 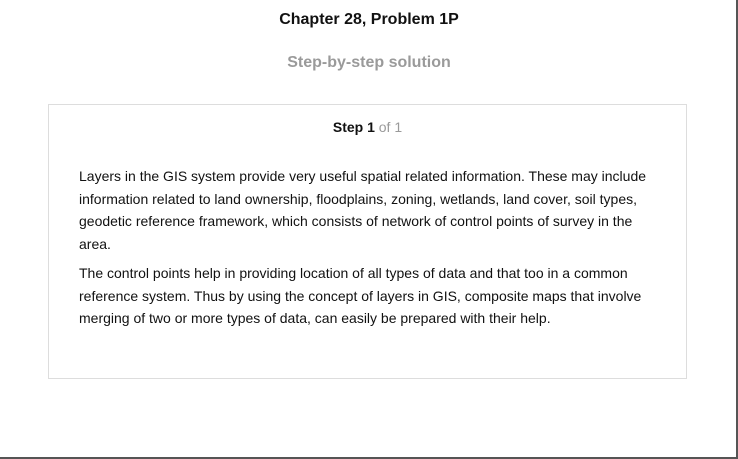 What do you see at coordinates (390, 127) in the screenshot?
I see `step-count: of 1` at bounding box center [390, 127].